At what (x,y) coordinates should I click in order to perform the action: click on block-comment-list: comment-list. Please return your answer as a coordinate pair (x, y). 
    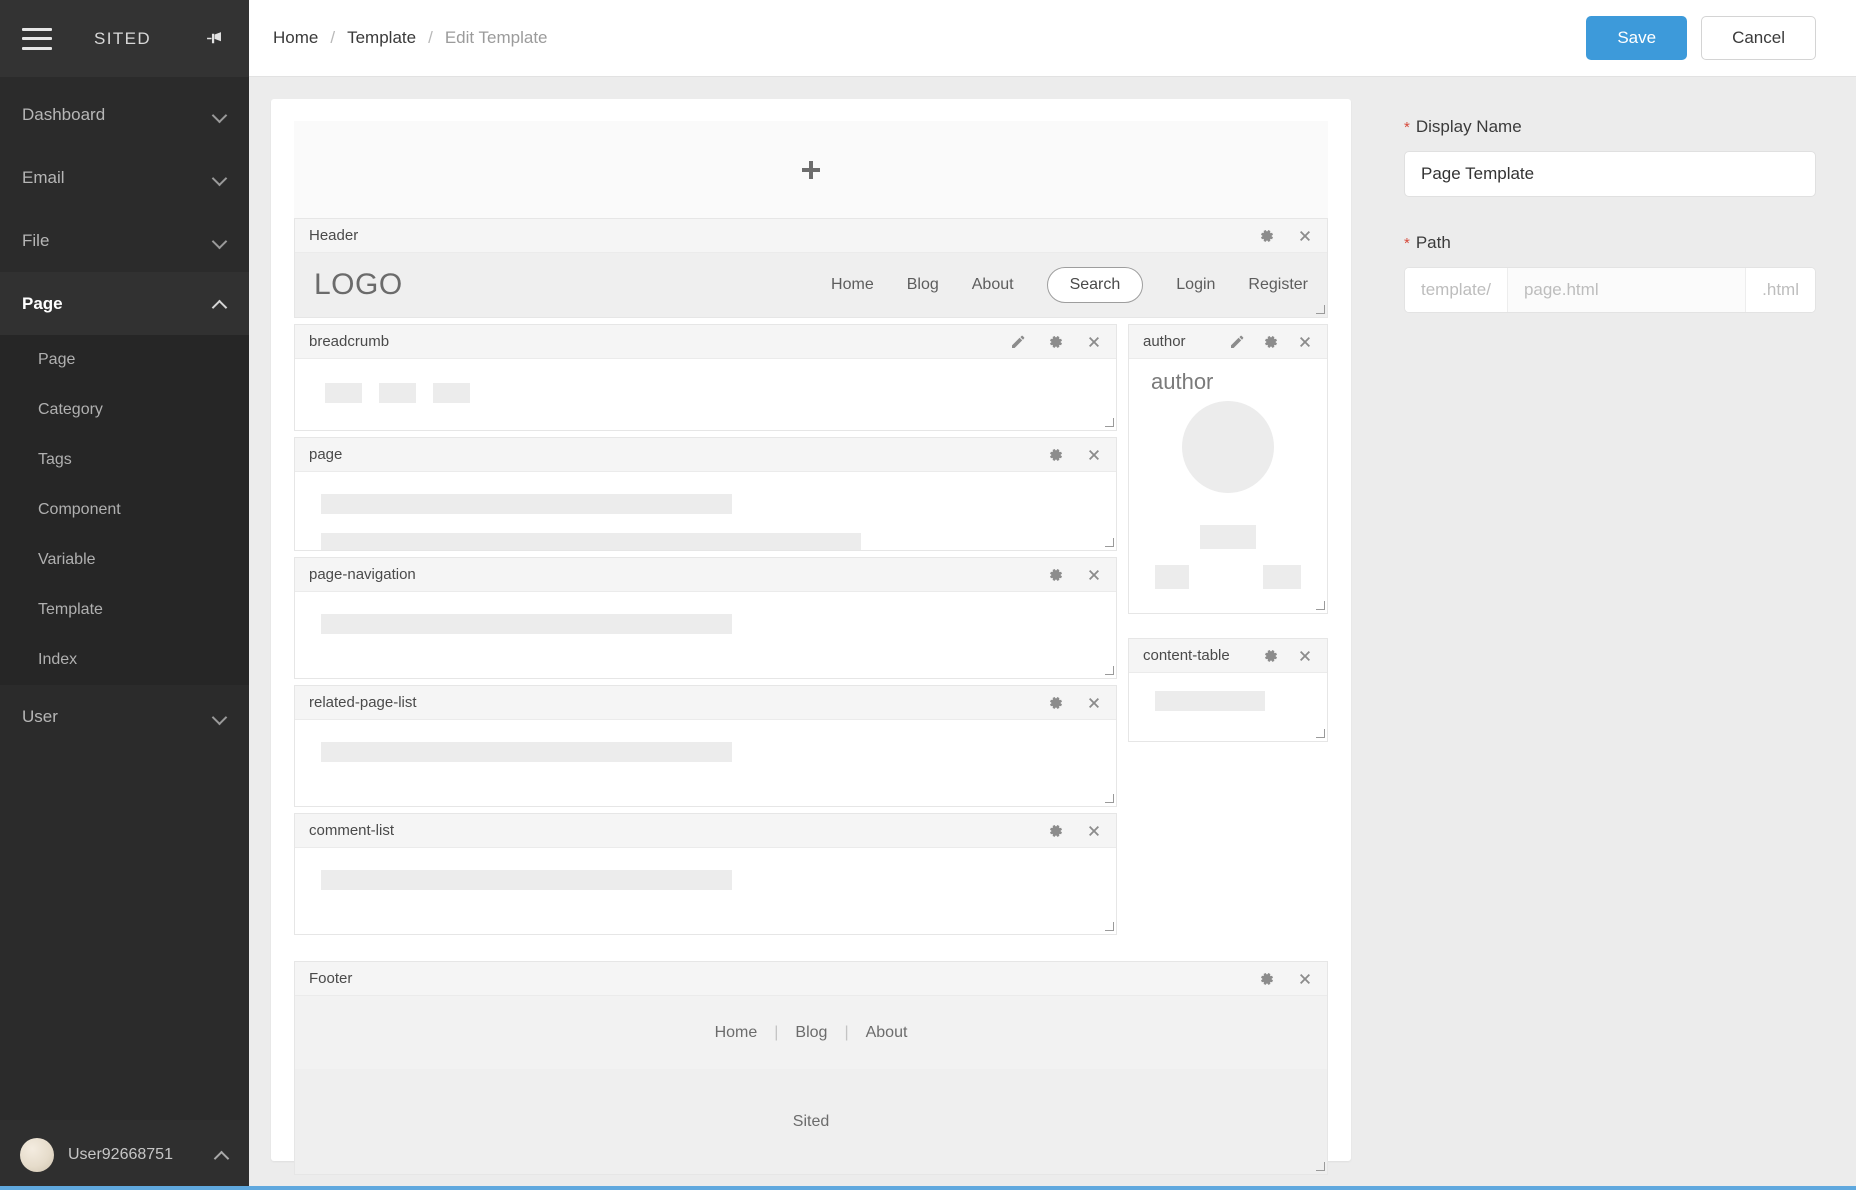
    Looking at the image, I should click on (705, 874).